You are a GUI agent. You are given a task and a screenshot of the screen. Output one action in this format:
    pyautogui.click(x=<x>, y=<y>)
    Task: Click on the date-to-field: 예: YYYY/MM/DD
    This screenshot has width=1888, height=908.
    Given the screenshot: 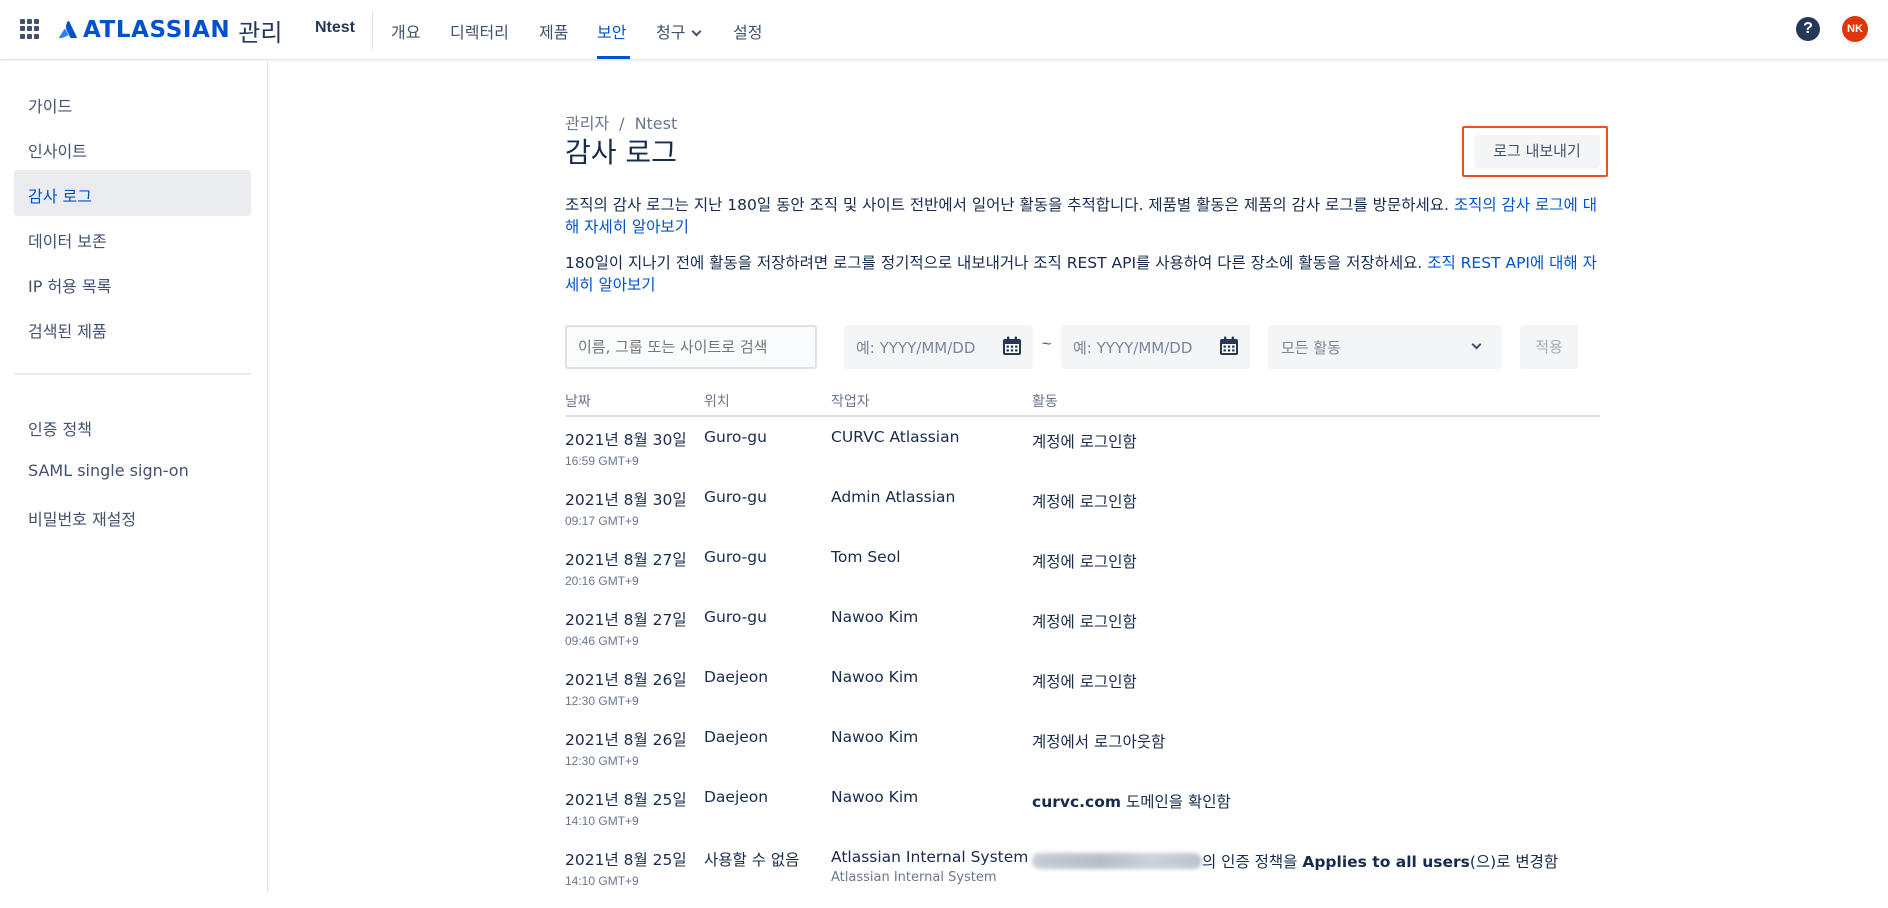 What is the action you would take?
    pyautogui.click(x=1155, y=347)
    